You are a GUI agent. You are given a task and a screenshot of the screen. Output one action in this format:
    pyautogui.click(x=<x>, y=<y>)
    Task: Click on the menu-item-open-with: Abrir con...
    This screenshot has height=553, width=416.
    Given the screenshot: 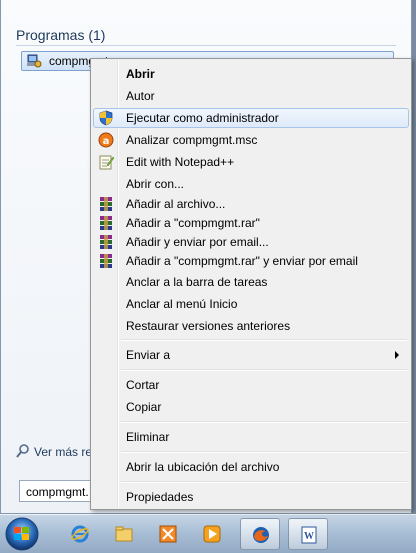 What is the action you would take?
    pyautogui.click(x=251, y=184)
    